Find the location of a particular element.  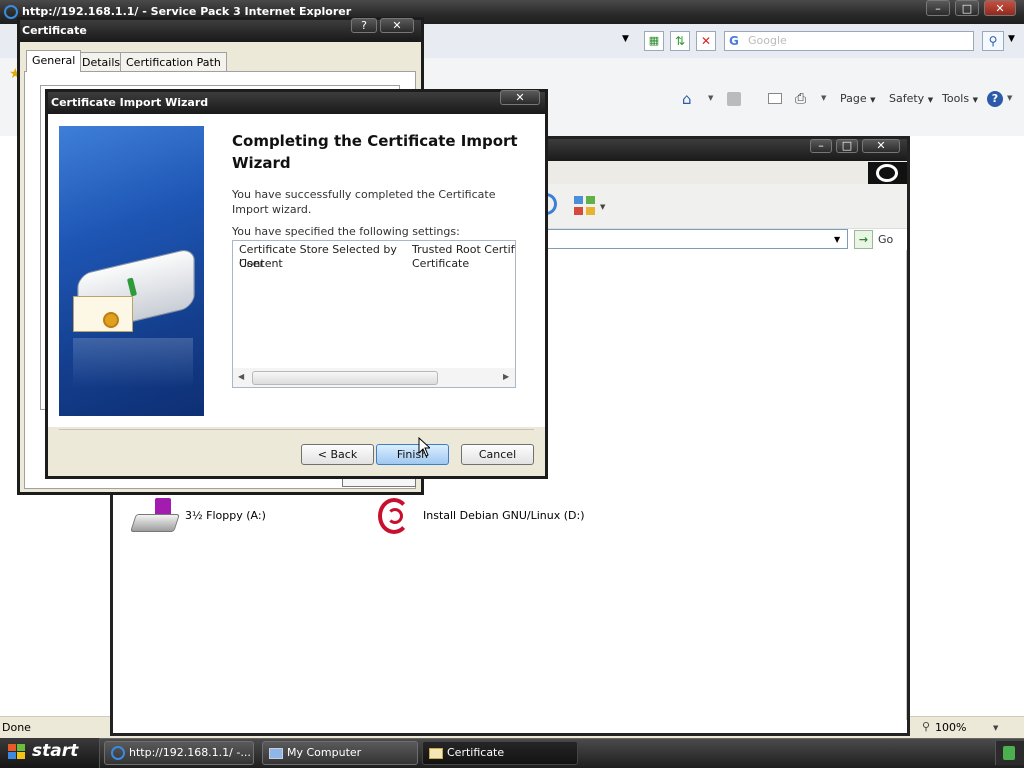

cert-close-button: ✕ is located at coordinates (397, 25).